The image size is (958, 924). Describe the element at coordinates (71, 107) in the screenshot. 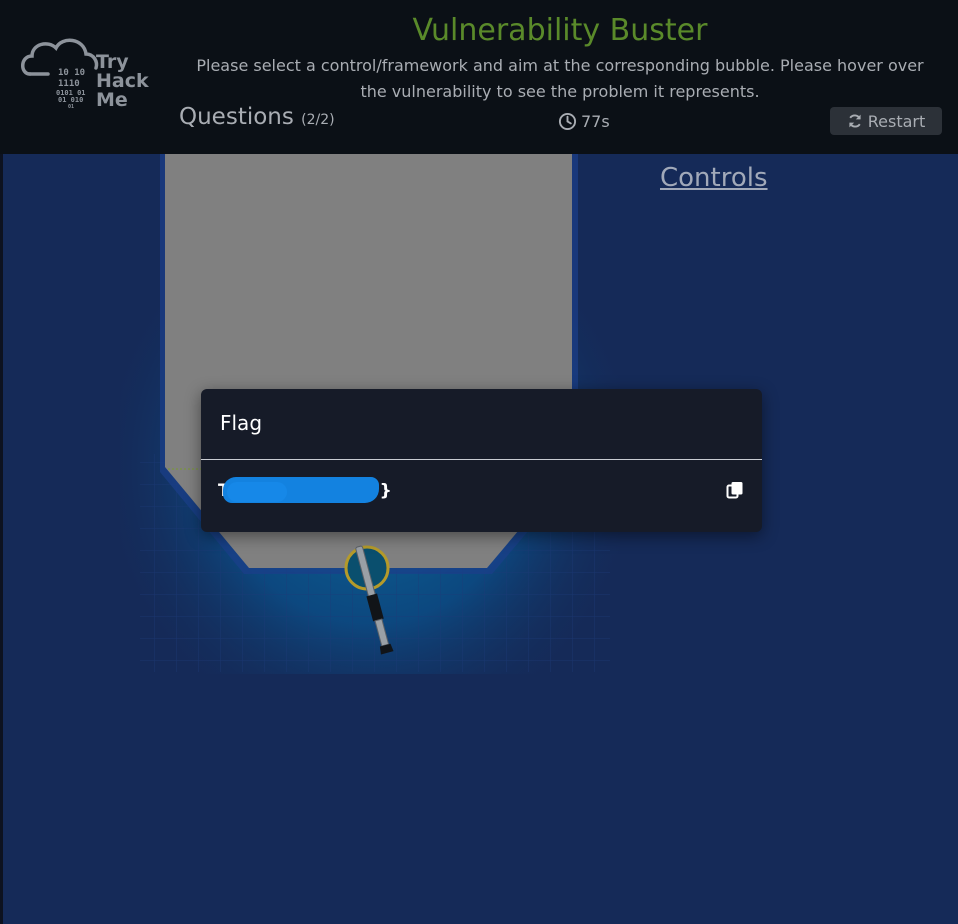

I see `logo-binary-5: 01` at that location.